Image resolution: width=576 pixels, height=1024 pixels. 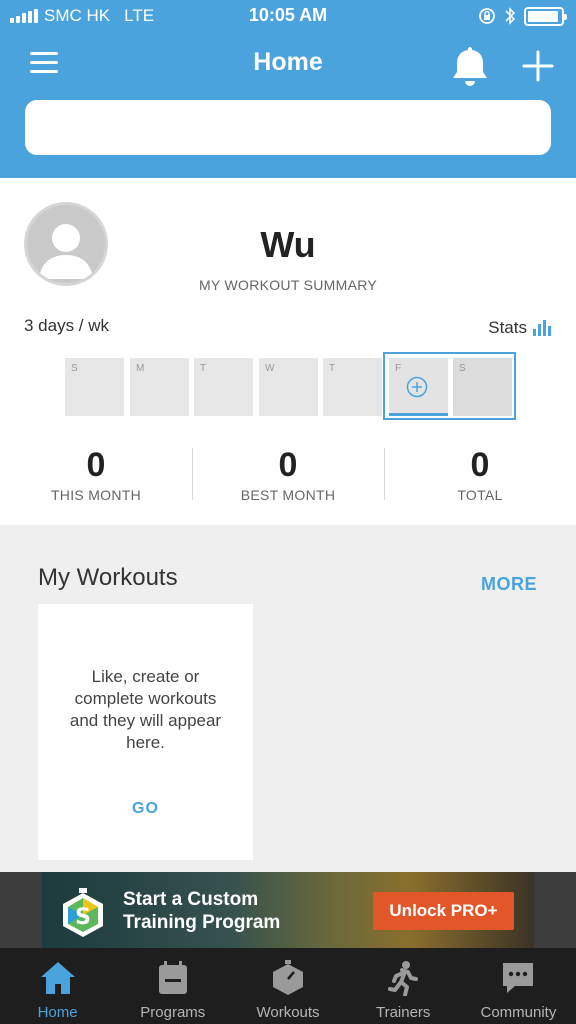 I want to click on banner-text: Start a Custom Training Program, so click(x=201, y=911).